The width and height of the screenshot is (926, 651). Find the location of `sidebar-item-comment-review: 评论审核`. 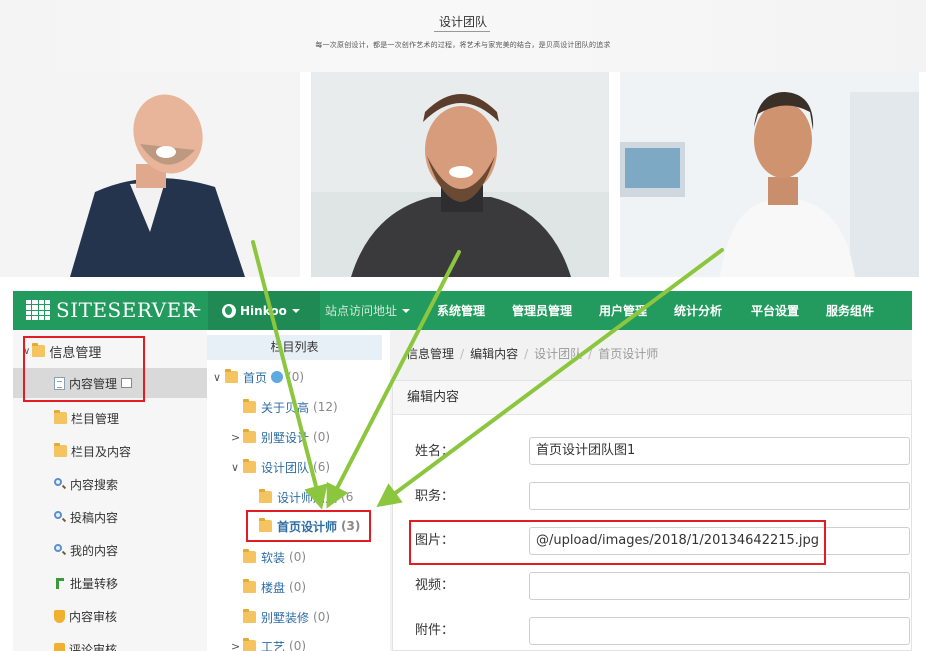

sidebar-item-comment-review: 评论审核 is located at coordinates (110, 642).